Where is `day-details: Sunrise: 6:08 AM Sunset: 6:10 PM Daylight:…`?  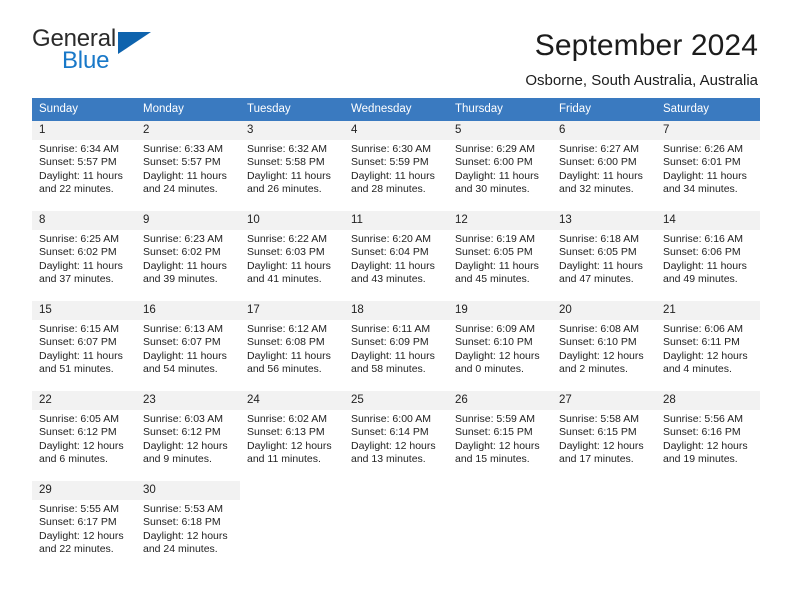 day-details: Sunrise: 6:08 AM Sunset: 6:10 PM Daylight:… is located at coordinates (604, 348).